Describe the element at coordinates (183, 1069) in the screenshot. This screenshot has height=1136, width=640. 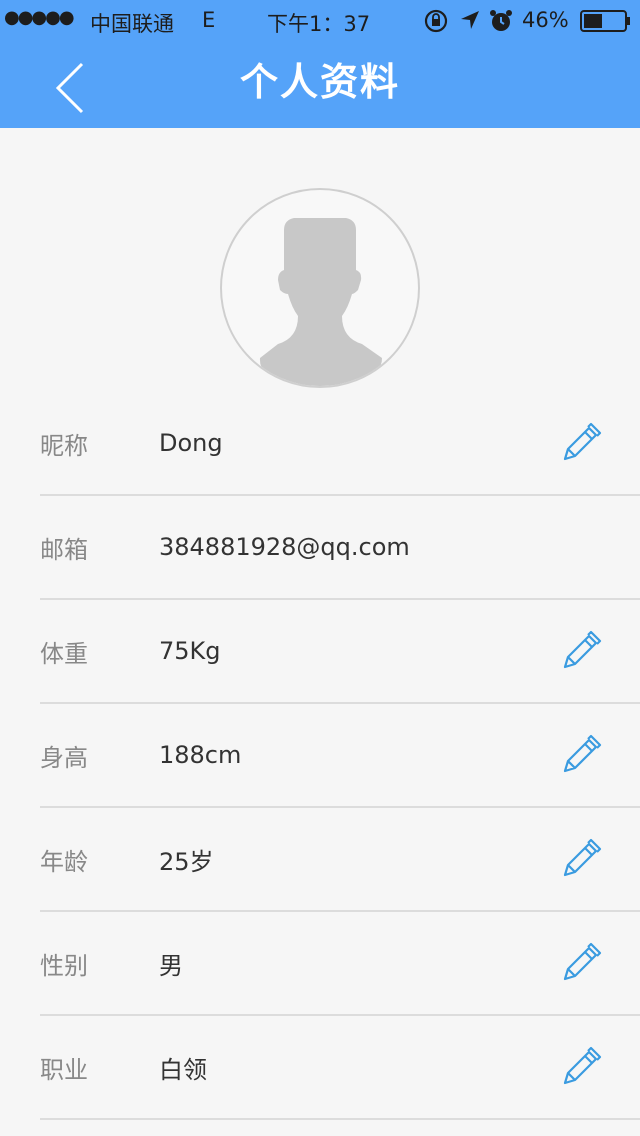
I see `field-value: 白领` at that location.